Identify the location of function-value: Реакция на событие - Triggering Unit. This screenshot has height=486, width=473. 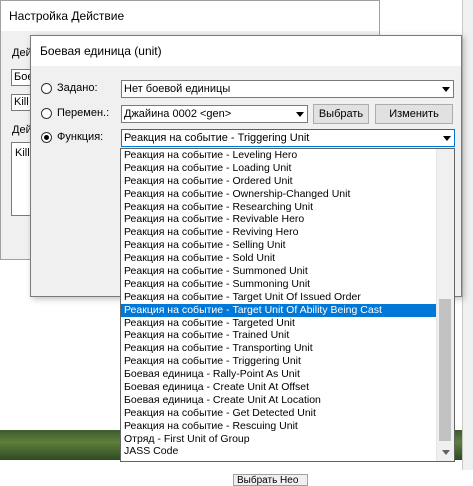
(217, 138).